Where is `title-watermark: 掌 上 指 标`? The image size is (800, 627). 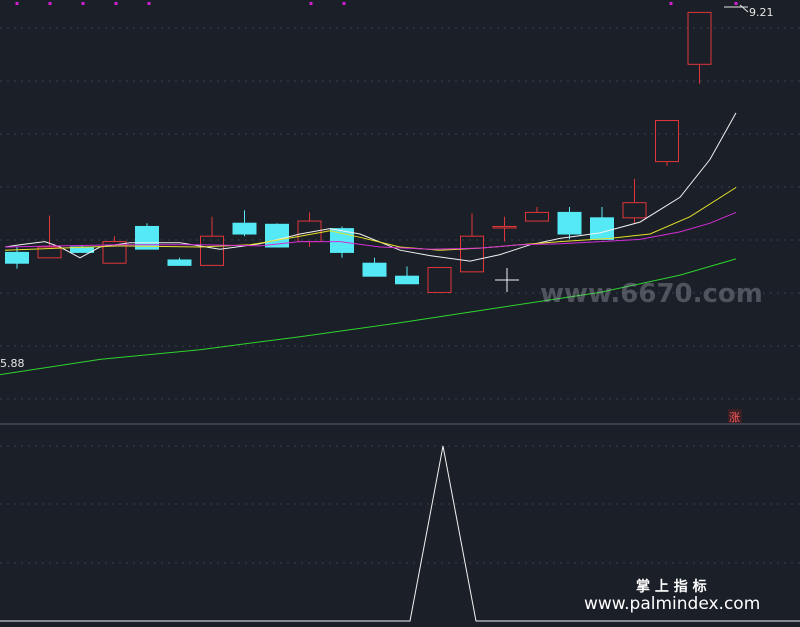
title-watermark: 掌 上 指 标 is located at coordinates (671, 586).